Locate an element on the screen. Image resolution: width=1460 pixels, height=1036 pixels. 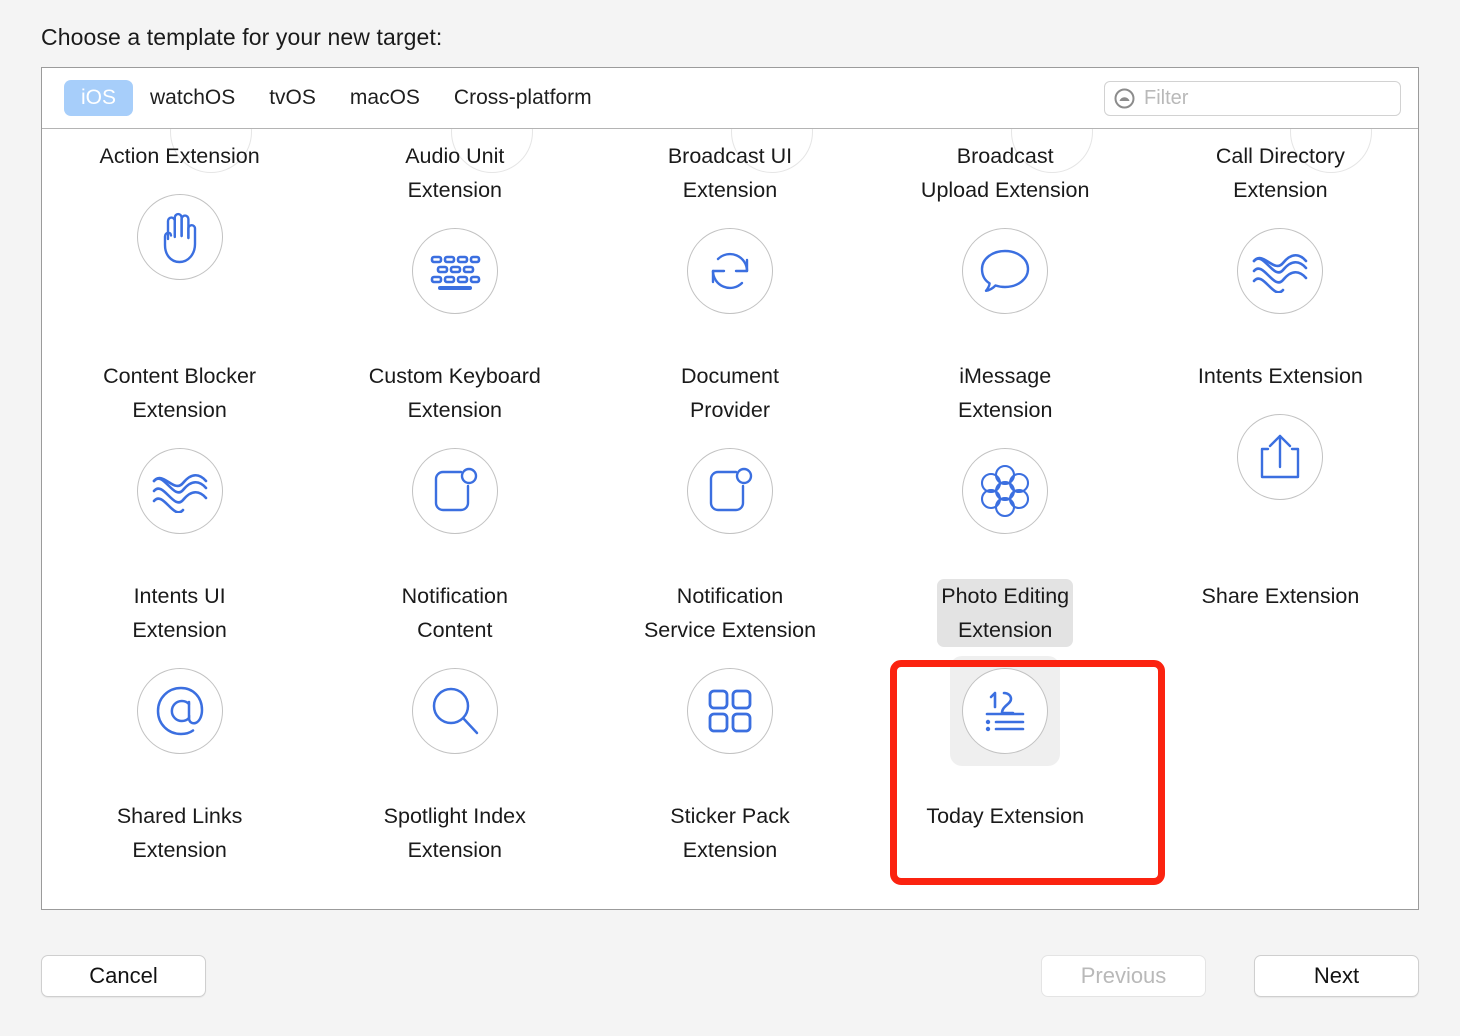
template-cell: iMessage Extension is located at coordinates (1005, 459).